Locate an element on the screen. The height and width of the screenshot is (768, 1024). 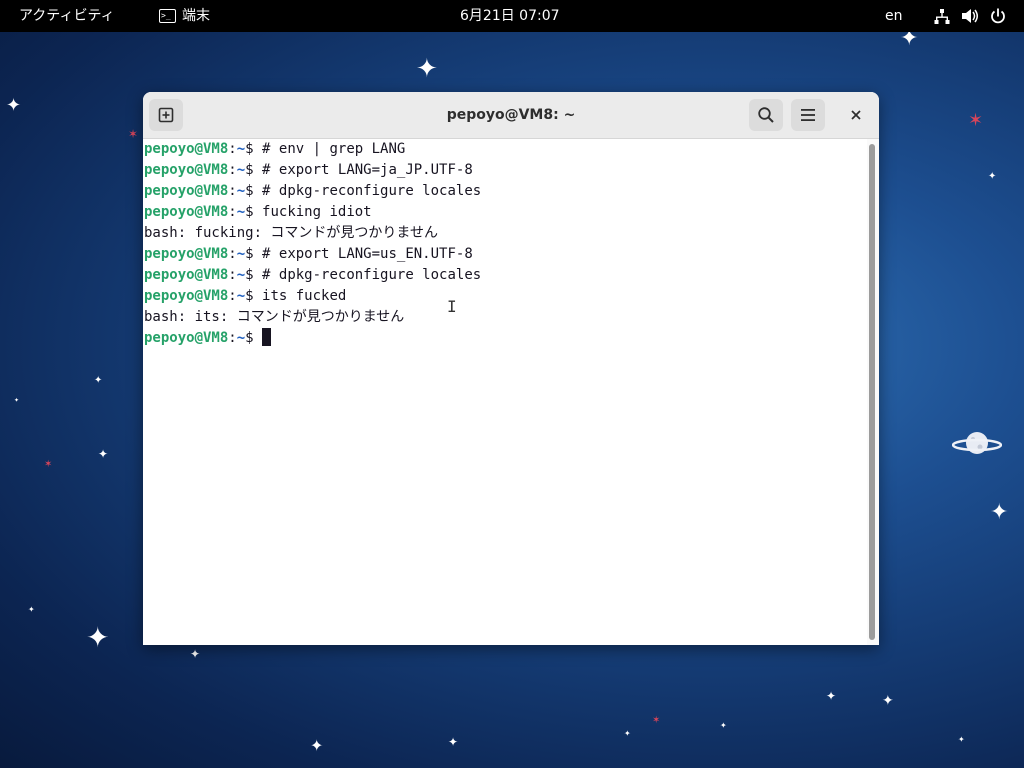
top-bar: アクティビティ >_ 端末 6月21日 07:07 en is located at coordinates (512, 16).